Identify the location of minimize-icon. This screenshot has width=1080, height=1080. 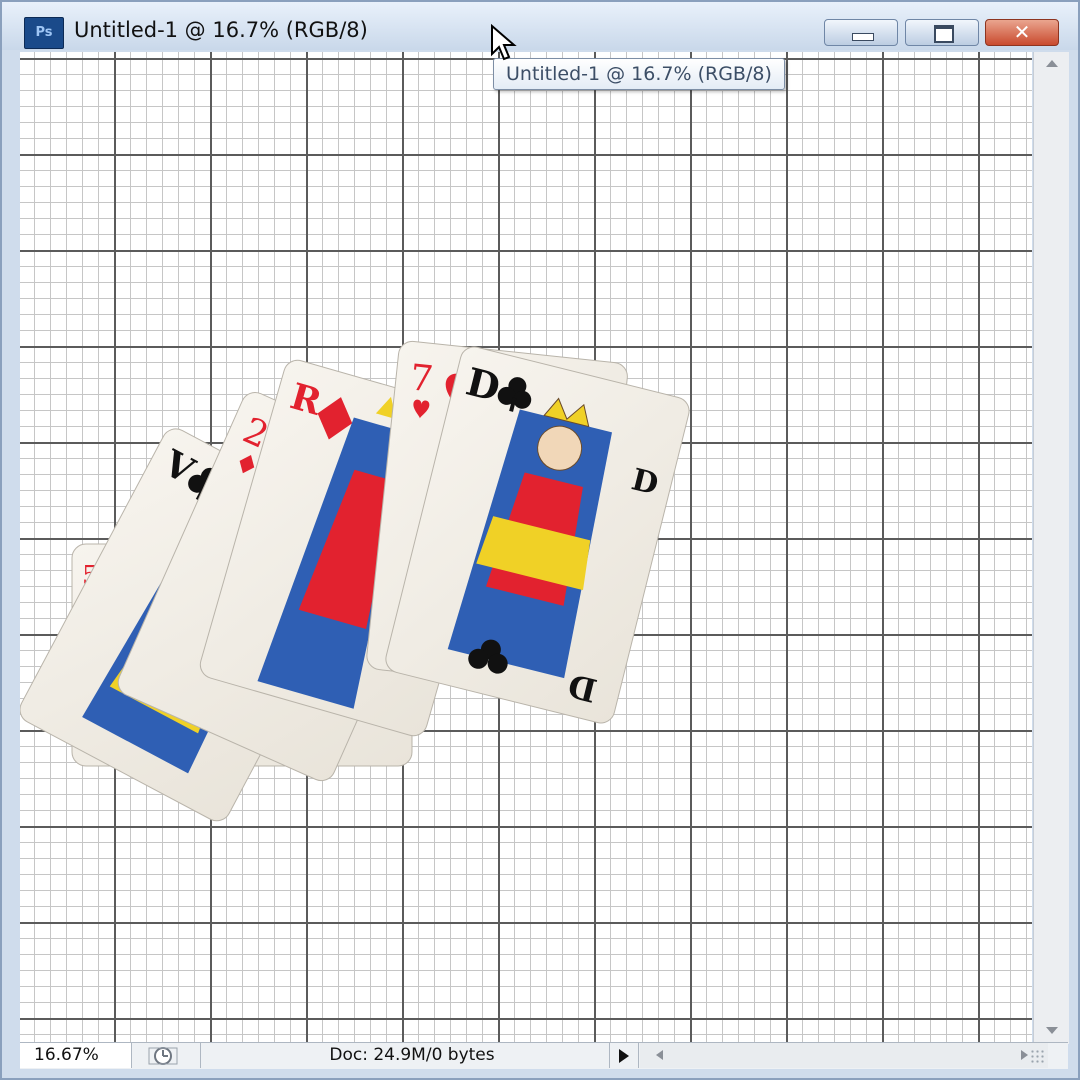
(863, 37).